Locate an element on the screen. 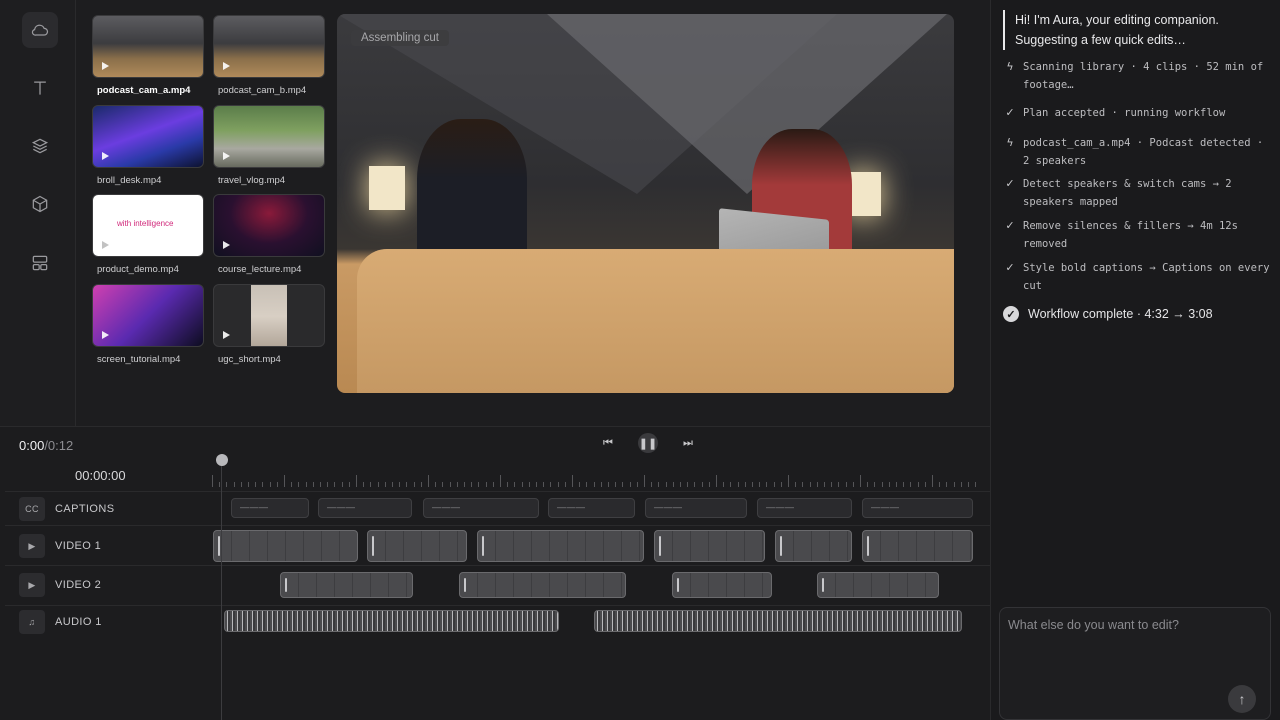  skip-back-button: ⏮ is located at coordinates (608, 443).